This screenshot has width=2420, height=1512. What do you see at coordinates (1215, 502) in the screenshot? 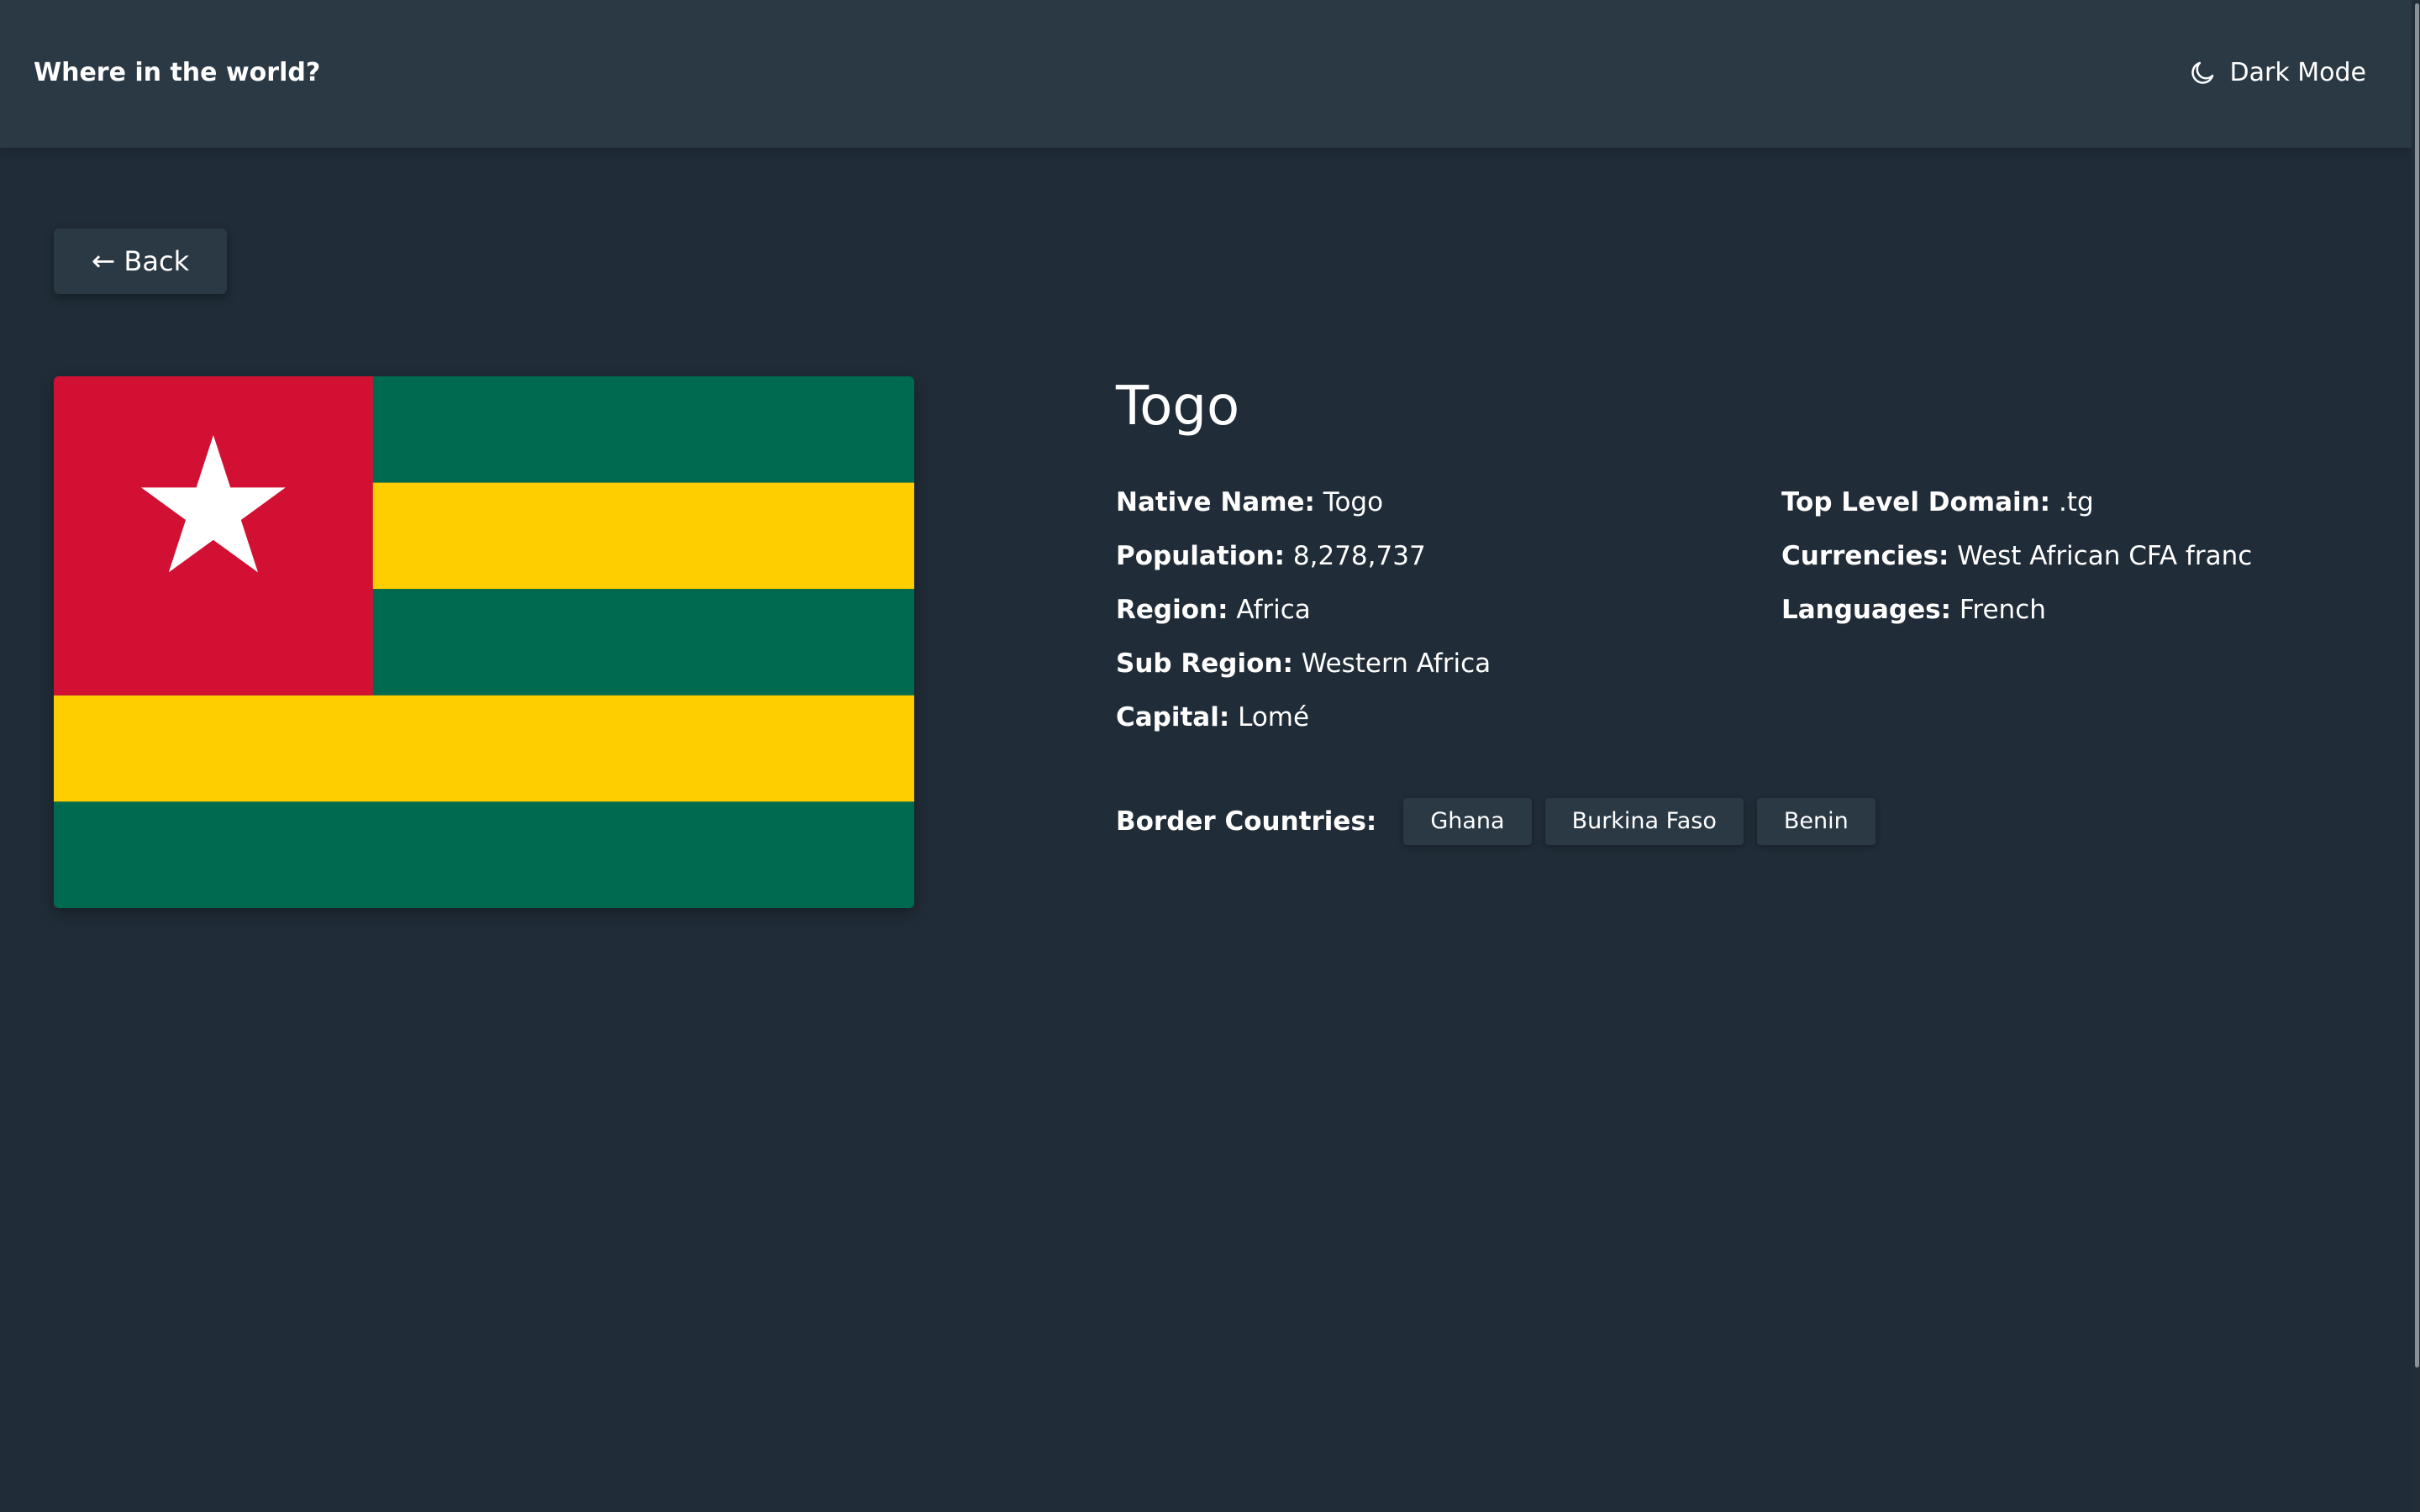
I see `native-name-label: Native Name:` at bounding box center [1215, 502].